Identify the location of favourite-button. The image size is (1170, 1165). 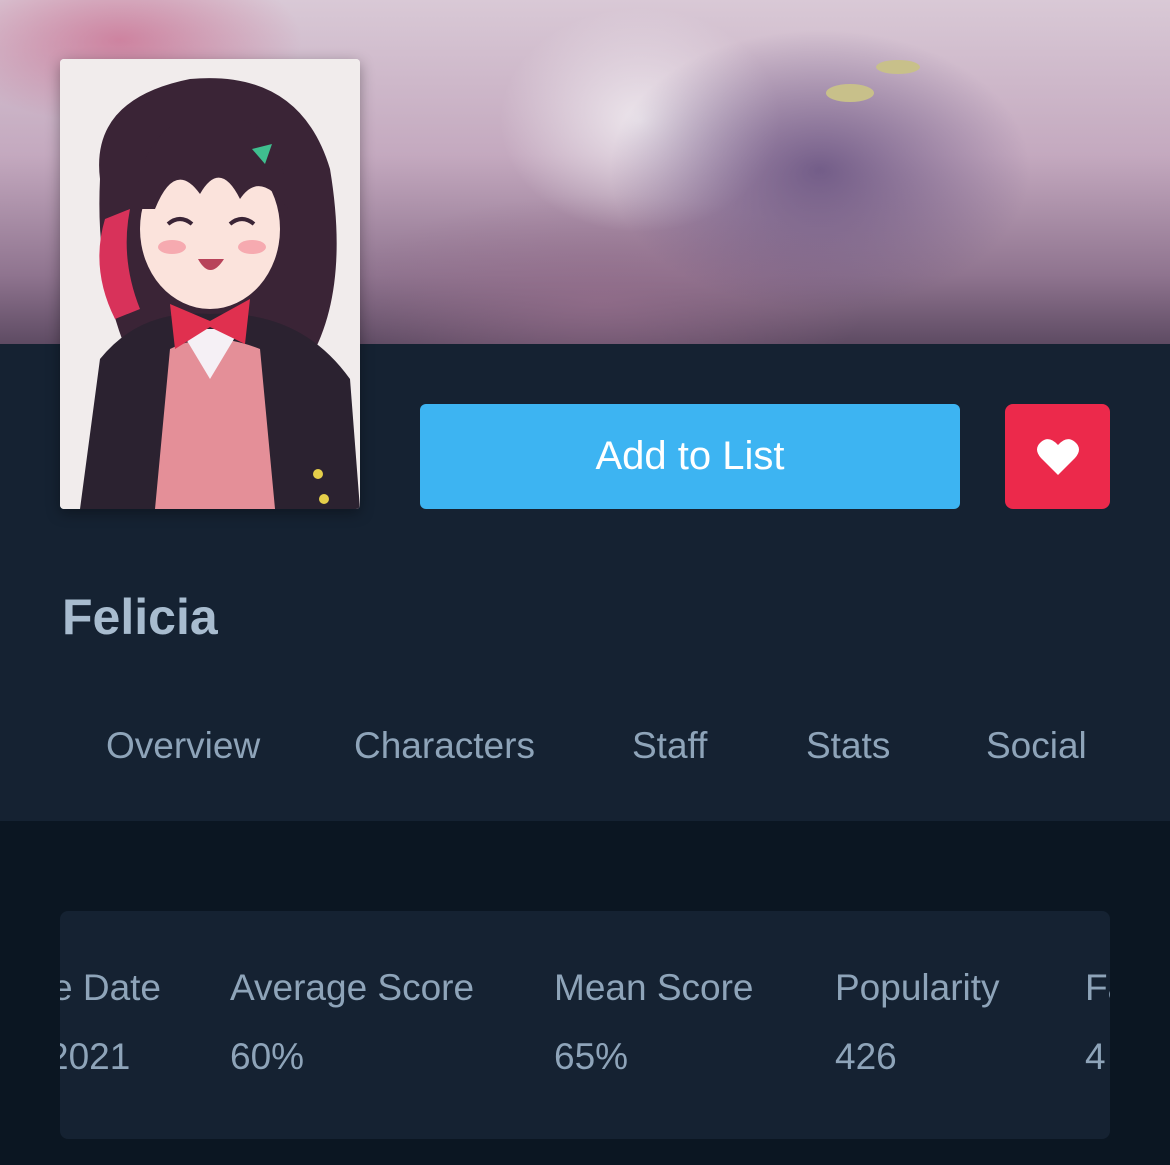
(1057, 456).